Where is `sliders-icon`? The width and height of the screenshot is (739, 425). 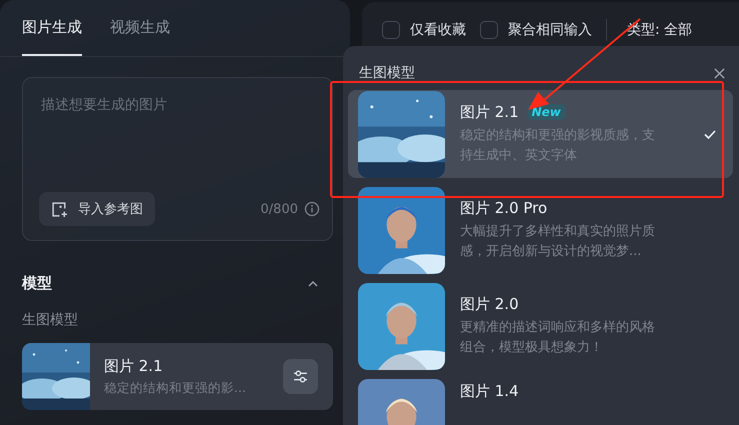 sliders-icon is located at coordinates (300, 376).